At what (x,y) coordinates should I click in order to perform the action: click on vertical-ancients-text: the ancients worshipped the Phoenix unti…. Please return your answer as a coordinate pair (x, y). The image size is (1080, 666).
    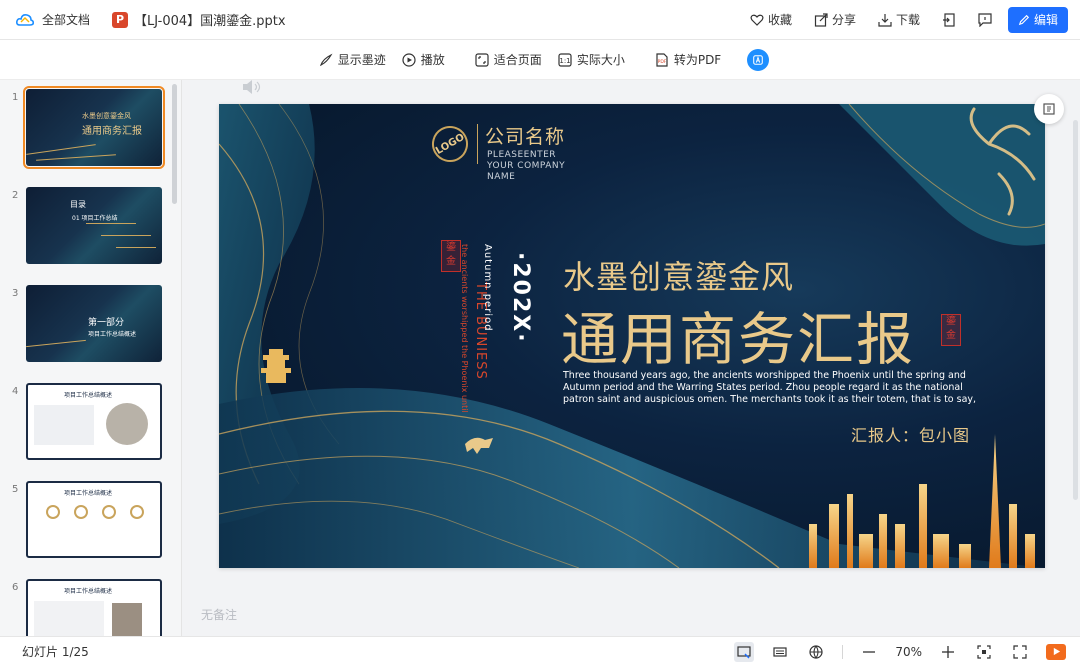
    Looking at the image, I should click on (464, 328).